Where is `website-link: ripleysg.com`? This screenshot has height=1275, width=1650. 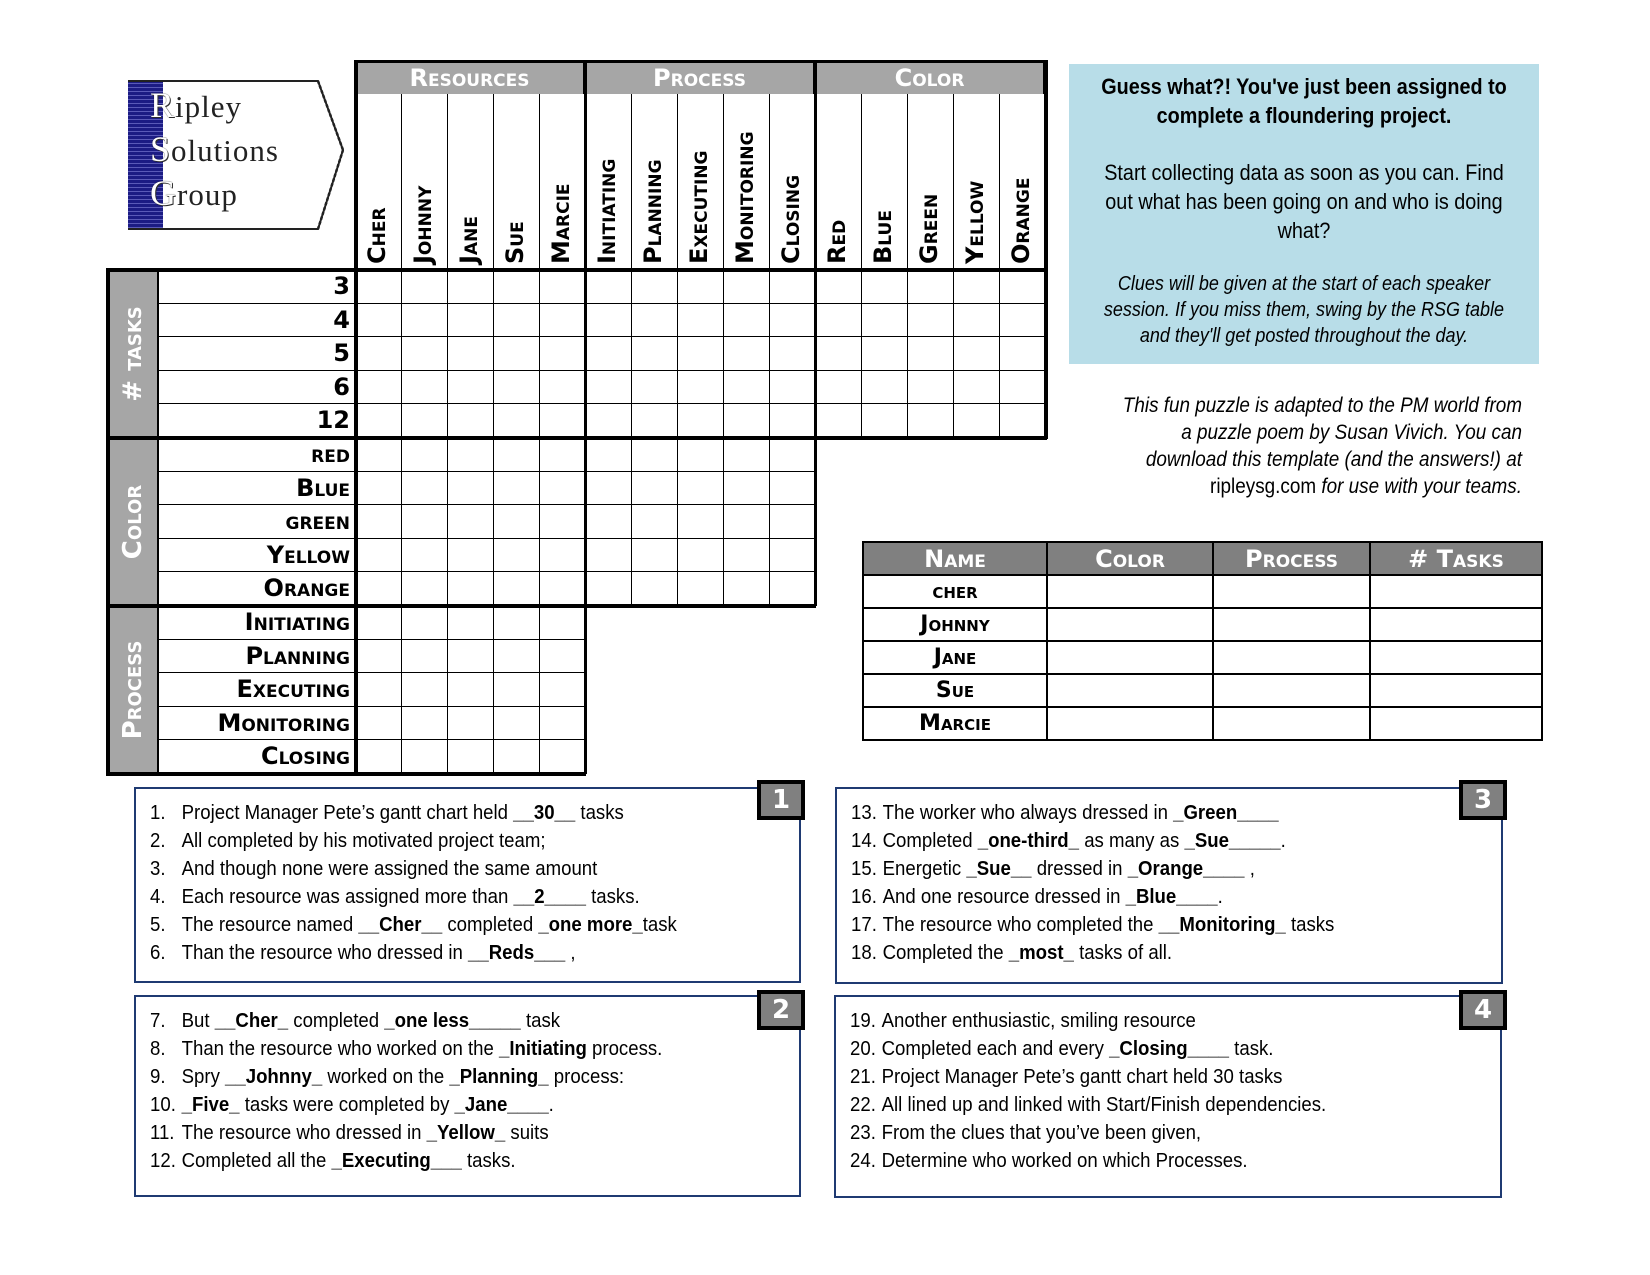
website-link: ripleysg.com is located at coordinates (1263, 486).